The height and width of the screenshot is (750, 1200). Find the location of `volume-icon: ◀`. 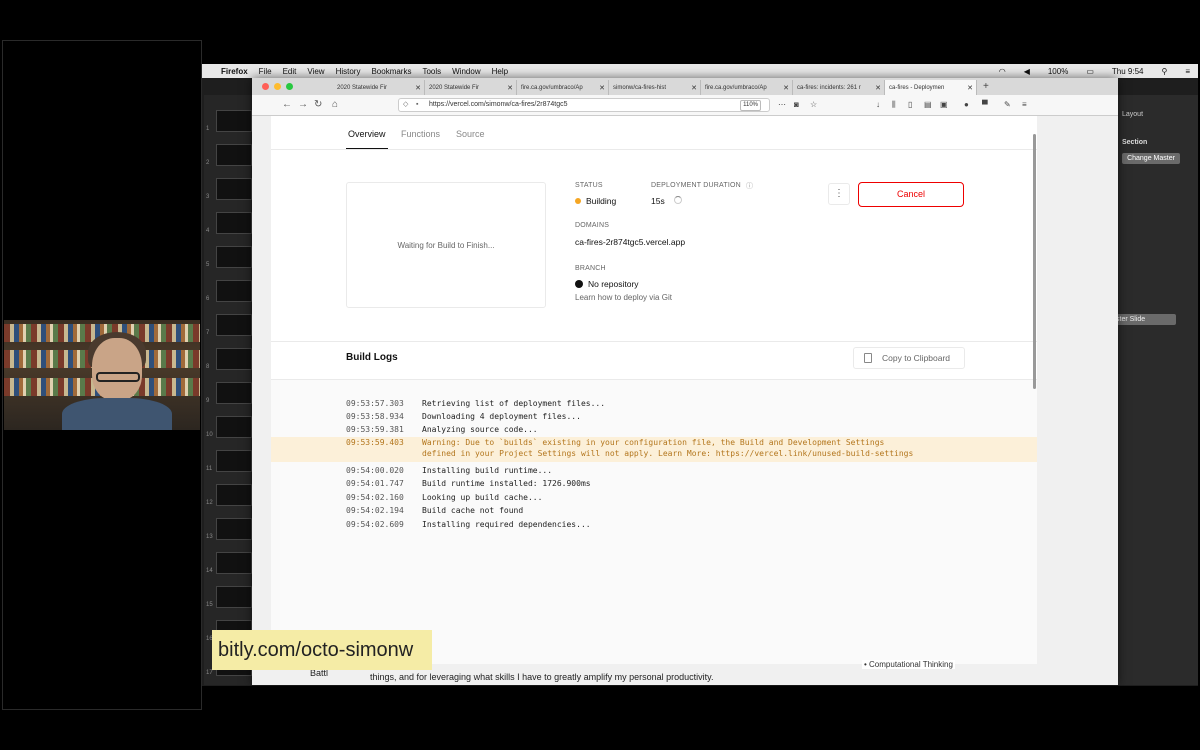

volume-icon: ◀ is located at coordinates (1027, 71).